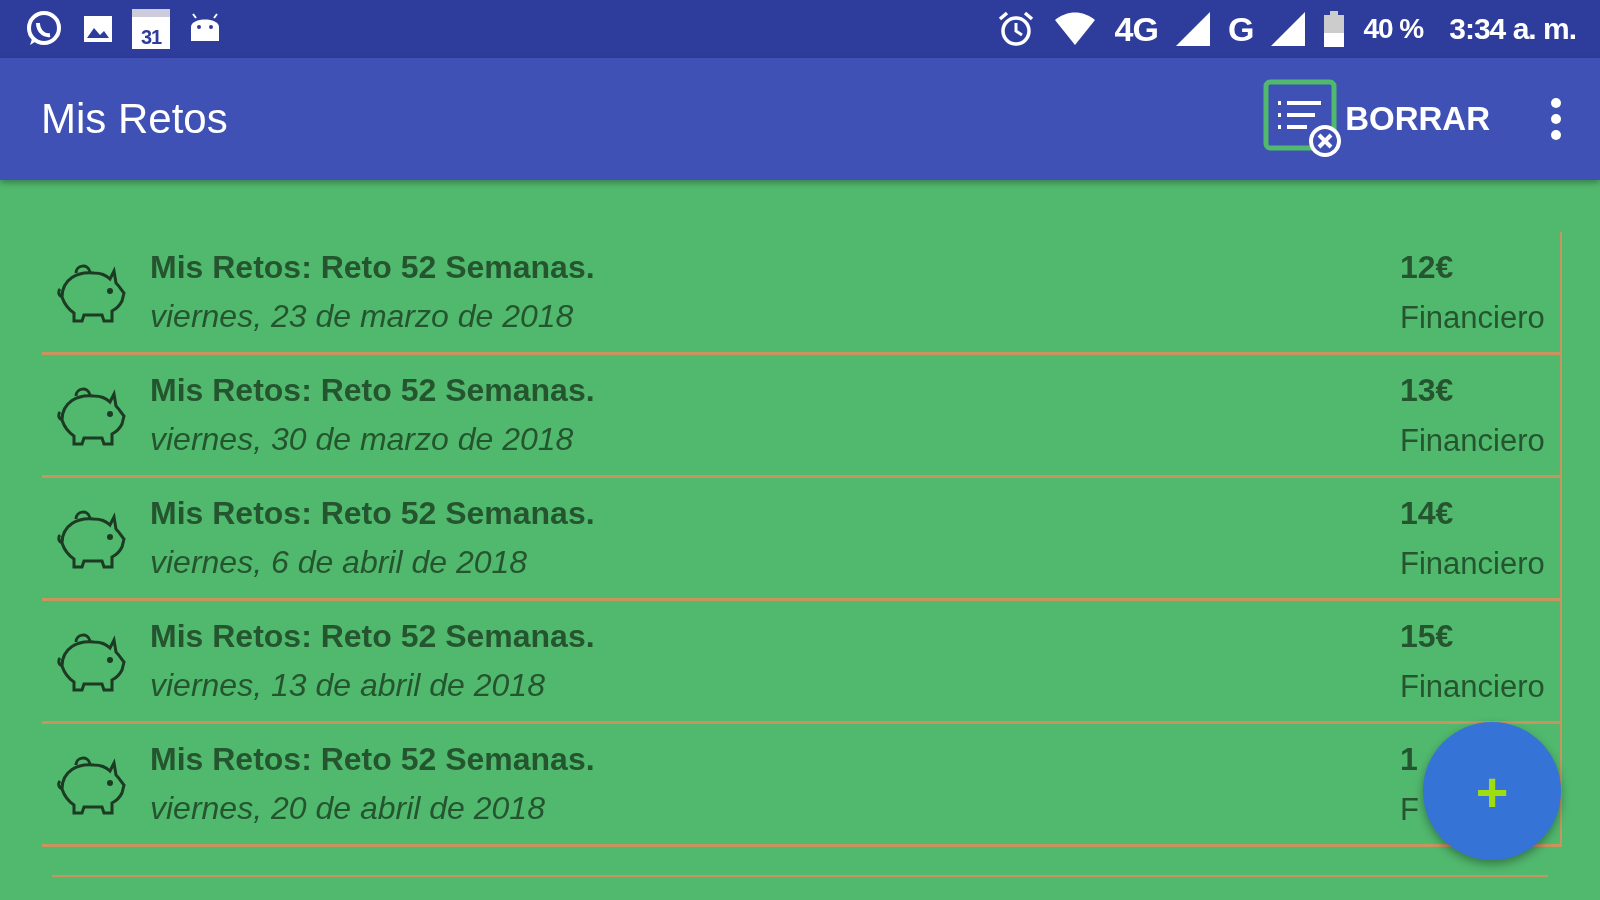 This screenshot has height=900, width=1600. I want to click on challenge-amount: 13€, so click(1427, 390).